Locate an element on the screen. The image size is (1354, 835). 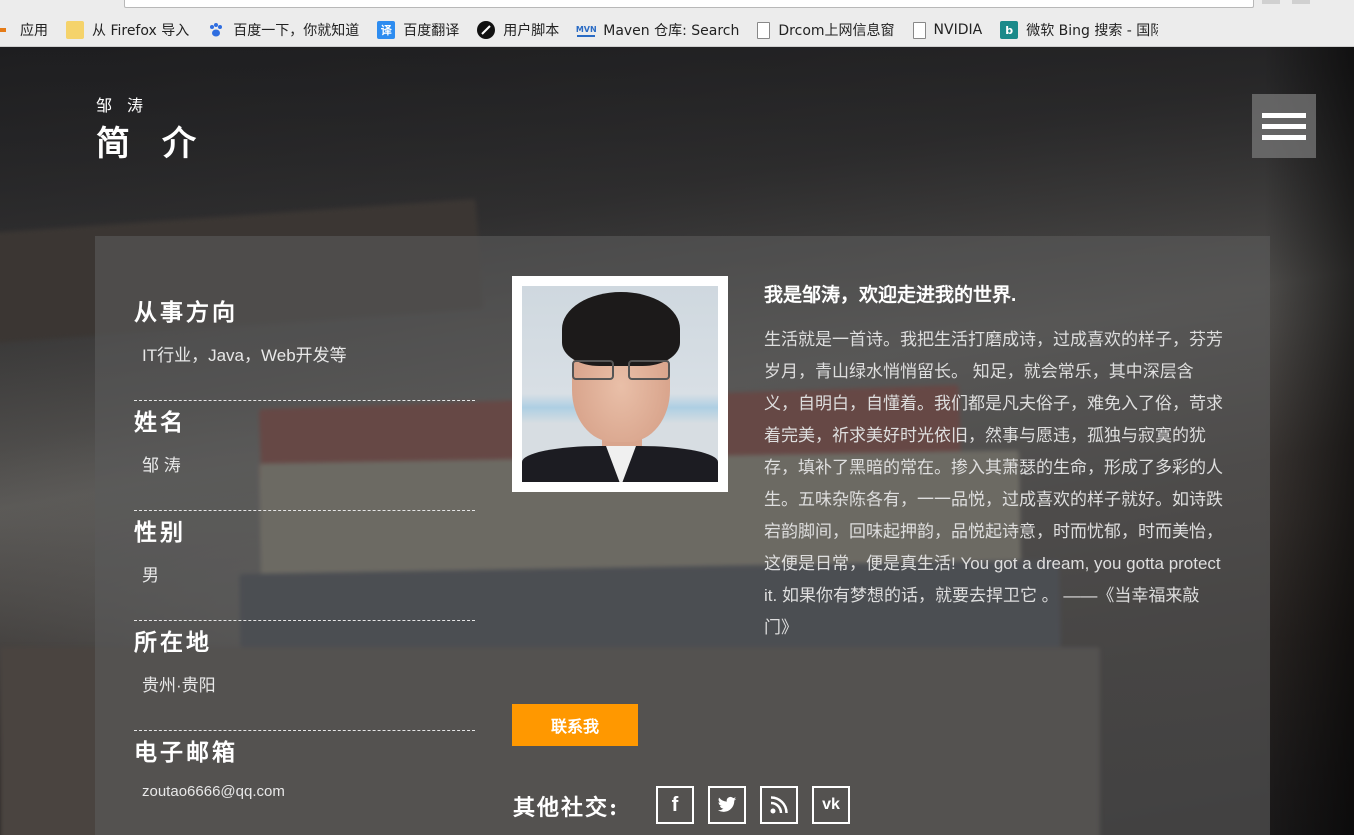
info-item-gender: 性别 男 is located at coordinates (304, 566).